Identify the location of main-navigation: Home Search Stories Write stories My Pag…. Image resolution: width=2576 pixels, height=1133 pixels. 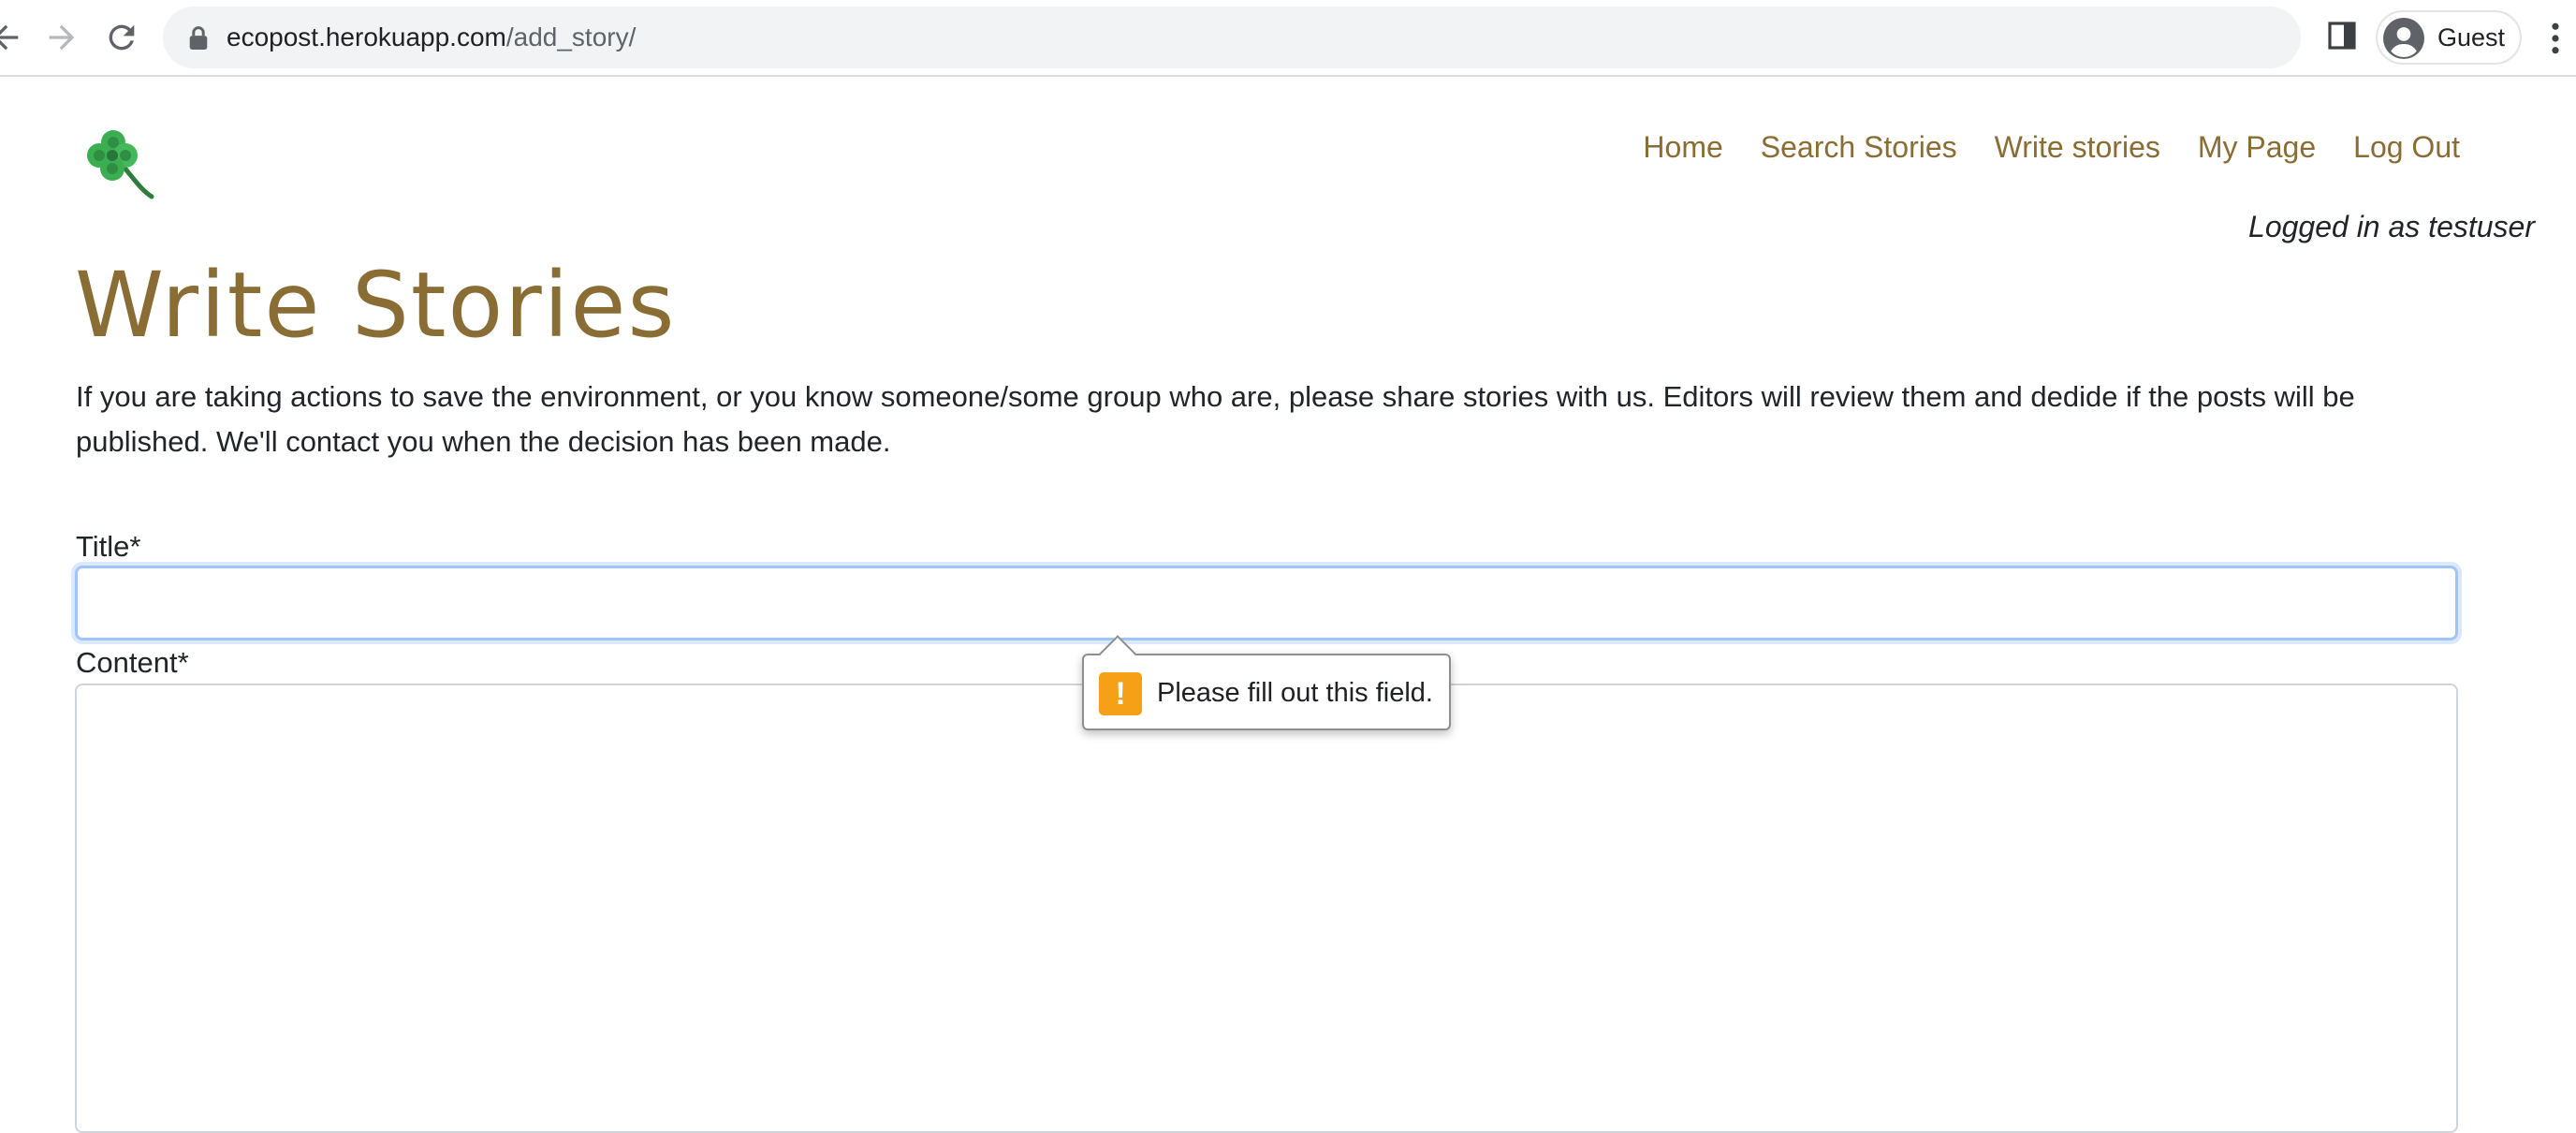
(2051, 147).